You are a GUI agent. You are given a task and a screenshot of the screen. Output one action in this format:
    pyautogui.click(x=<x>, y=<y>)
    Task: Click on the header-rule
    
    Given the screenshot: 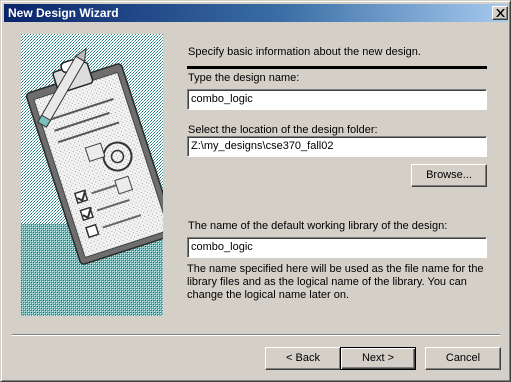 What is the action you would take?
    pyautogui.click(x=337, y=67)
    